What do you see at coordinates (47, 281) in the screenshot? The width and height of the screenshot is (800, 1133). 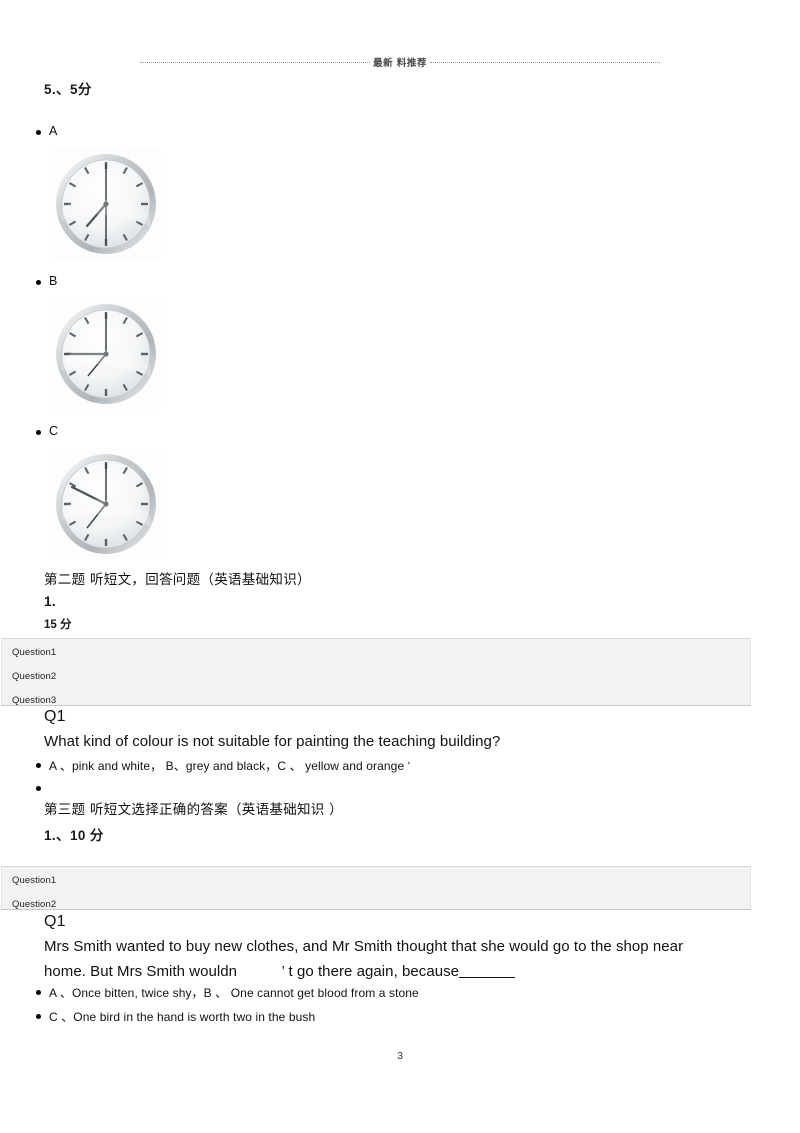 I see `option-row-b: B` at bounding box center [47, 281].